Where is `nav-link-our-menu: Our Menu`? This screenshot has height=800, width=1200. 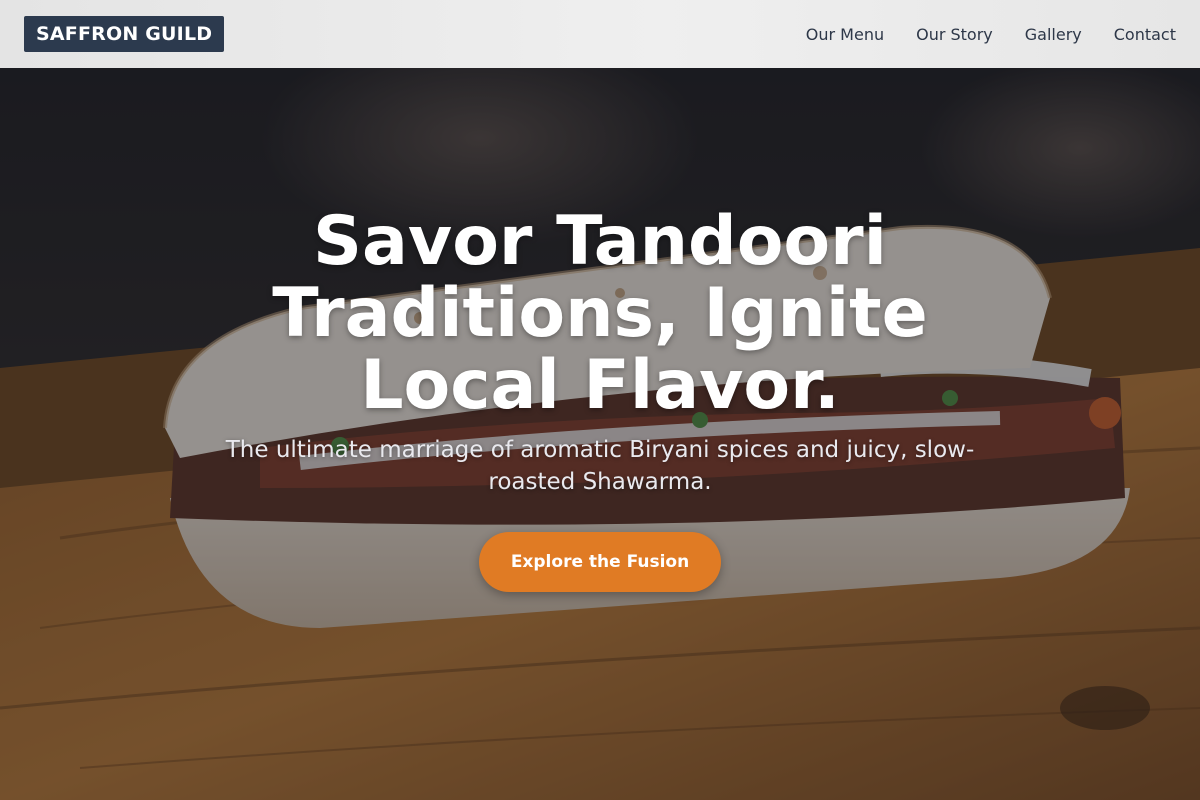 nav-link-our-menu: Our Menu is located at coordinates (845, 34).